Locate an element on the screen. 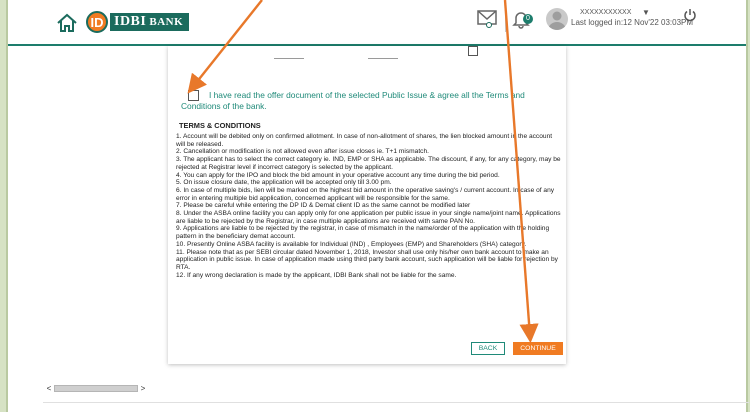 This screenshot has height=412, width=750. home-icon is located at coordinates (67, 23).